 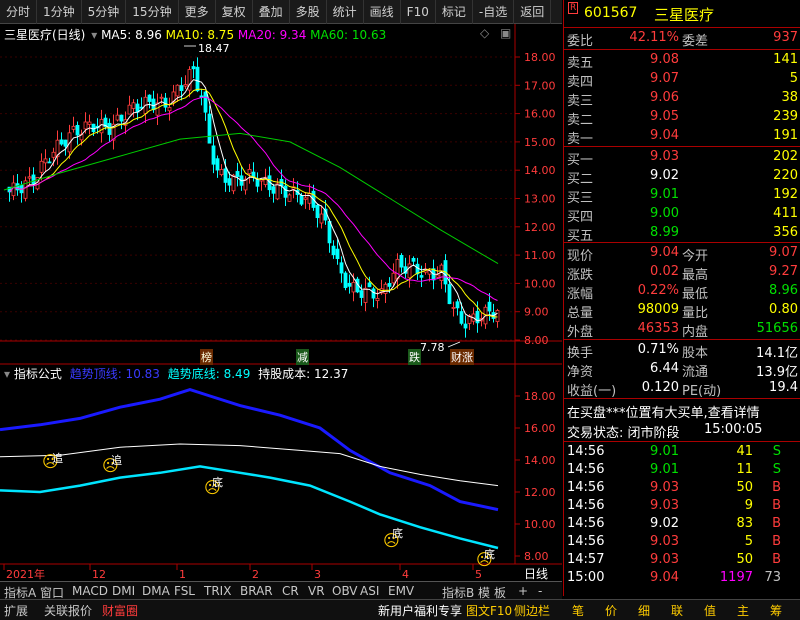 I want to click on toolbar-btn-7: 多股, so click(x=308, y=12).